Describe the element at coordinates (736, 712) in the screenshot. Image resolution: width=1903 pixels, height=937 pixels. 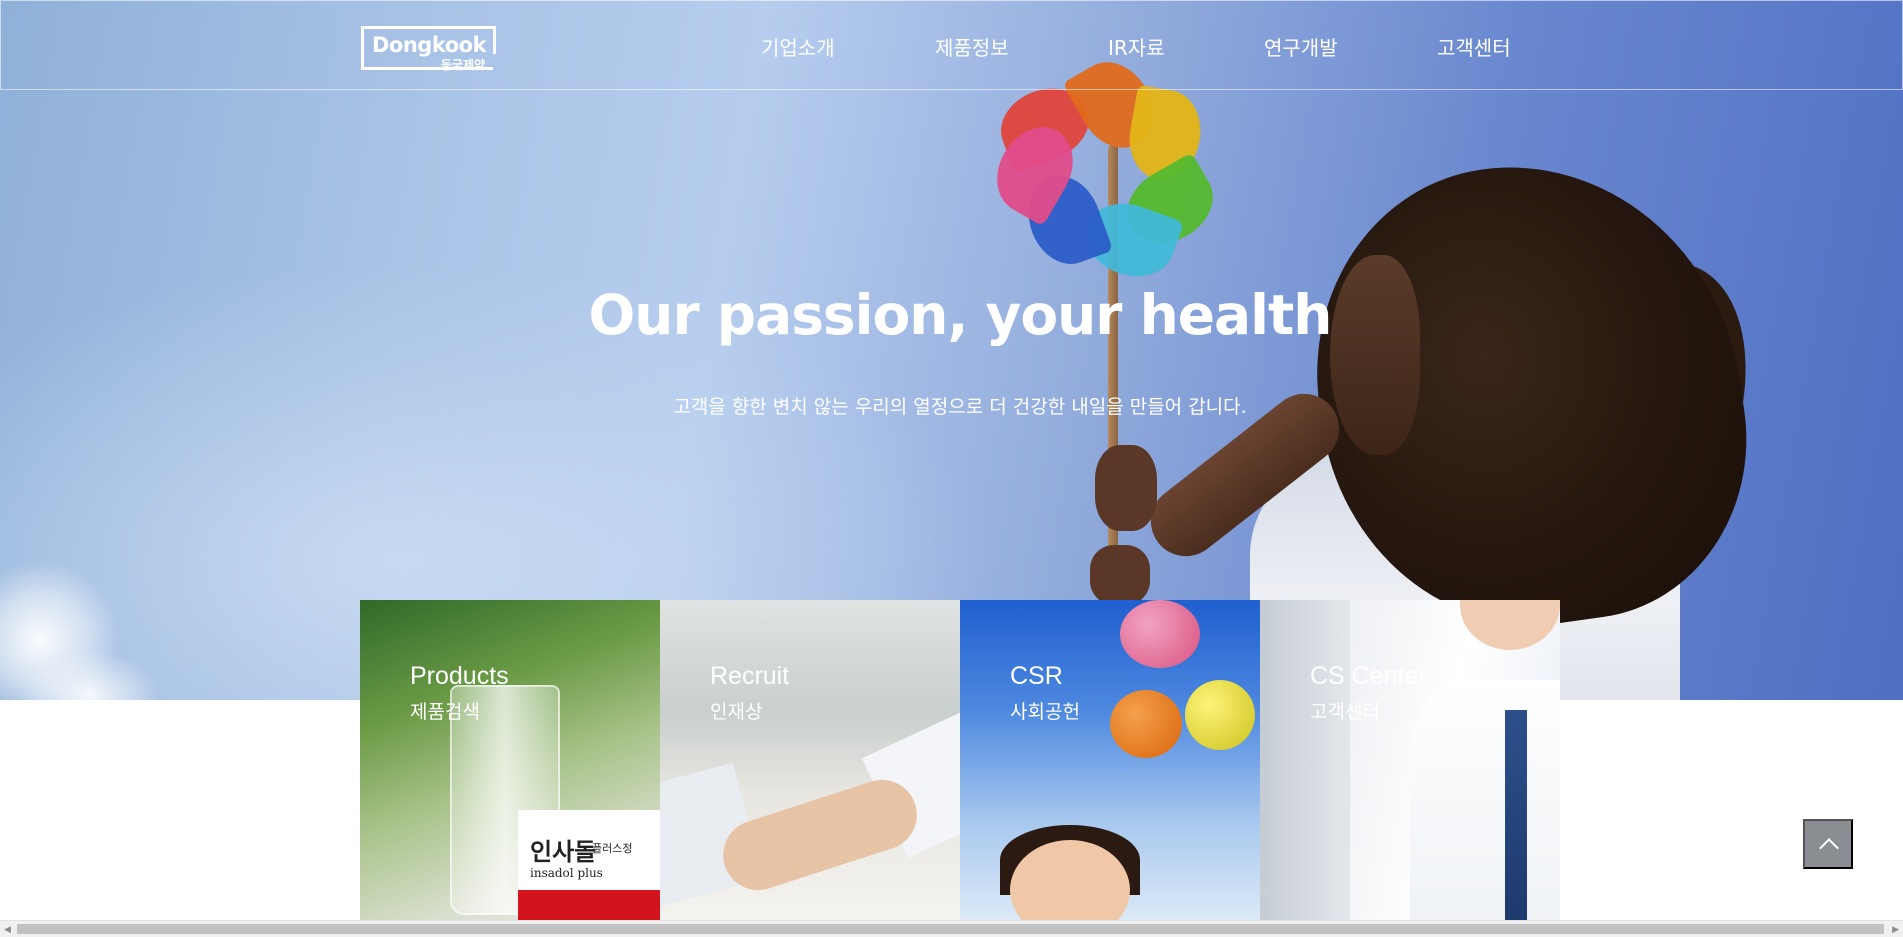
I see `card-subtitle: 인재상` at that location.